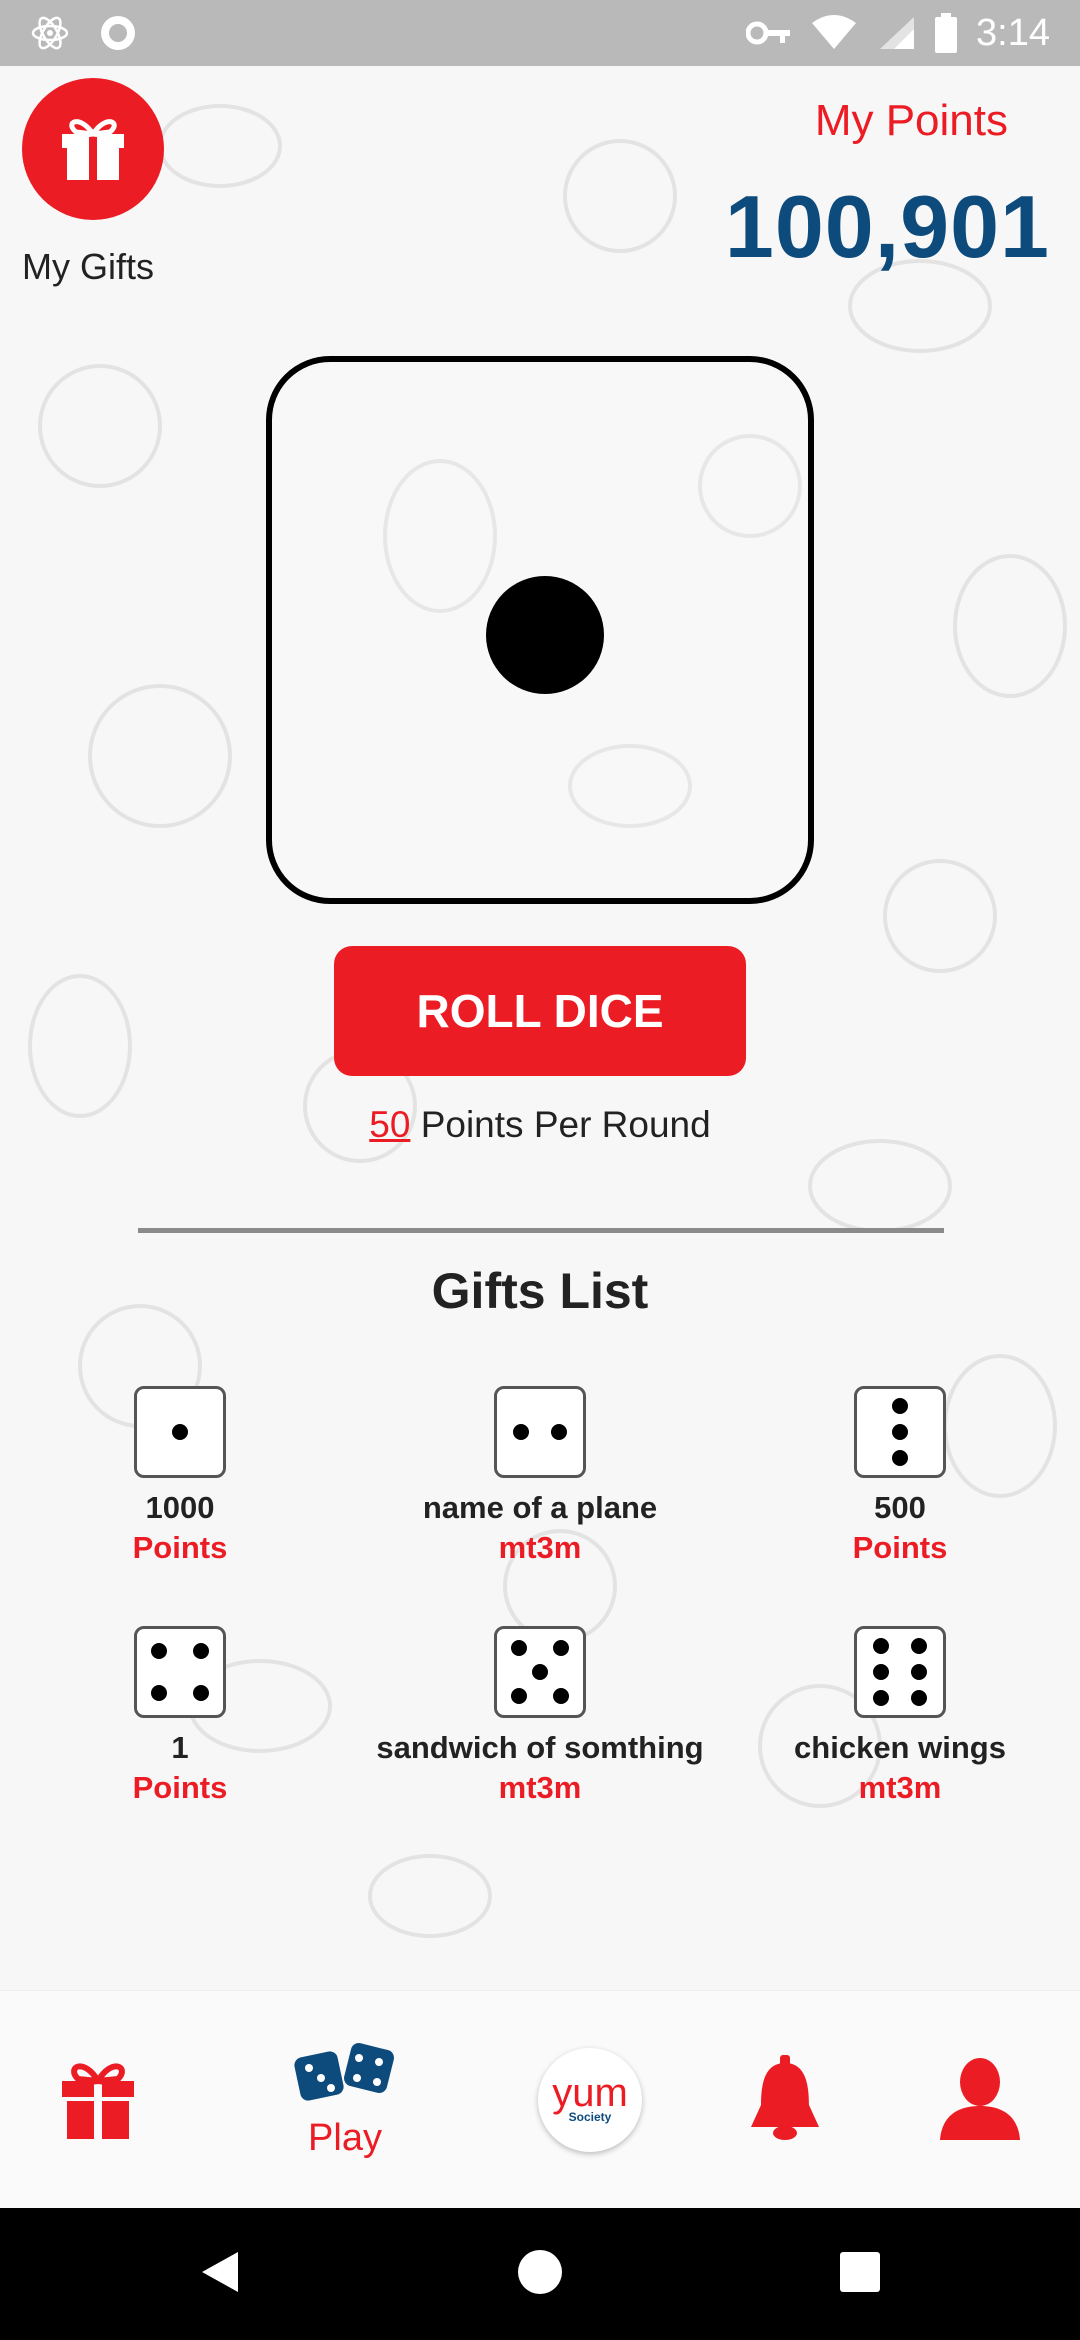 Image resolution: width=1080 pixels, height=2340 pixels. I want to click on die-face-3-icon, so click(900, 1432).